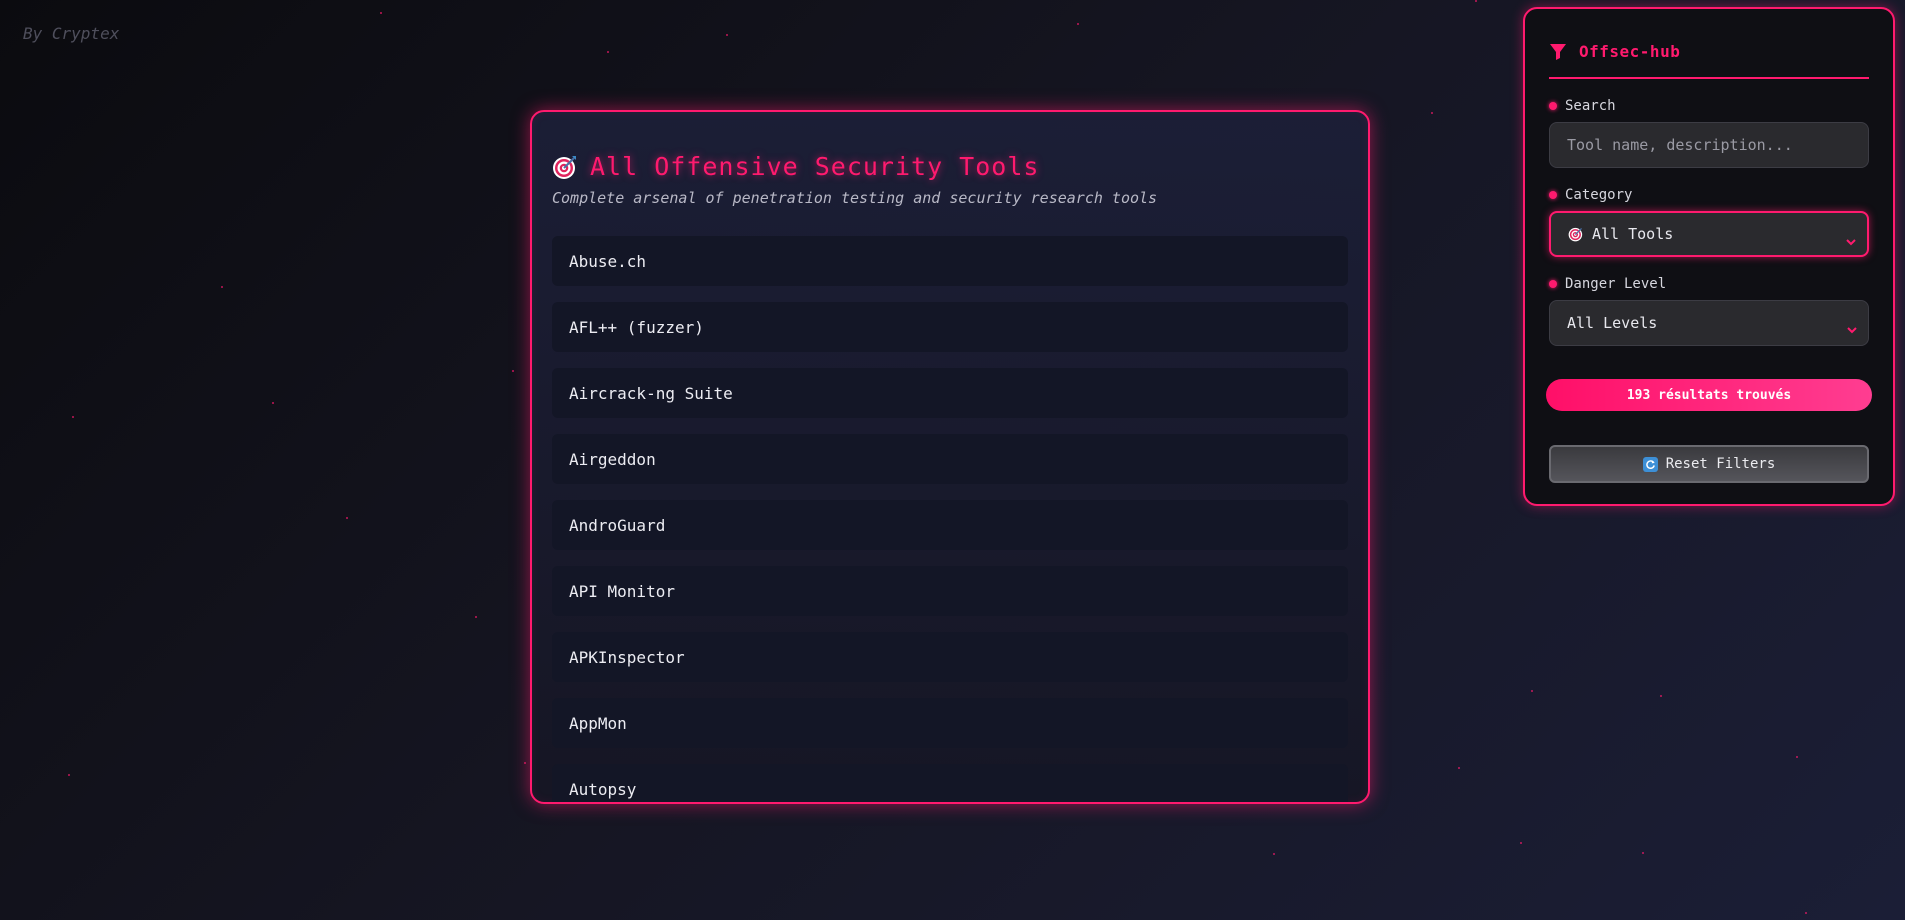 The image size is (1905, 920). I want to click on category-label: Category, so click(1590, 195).